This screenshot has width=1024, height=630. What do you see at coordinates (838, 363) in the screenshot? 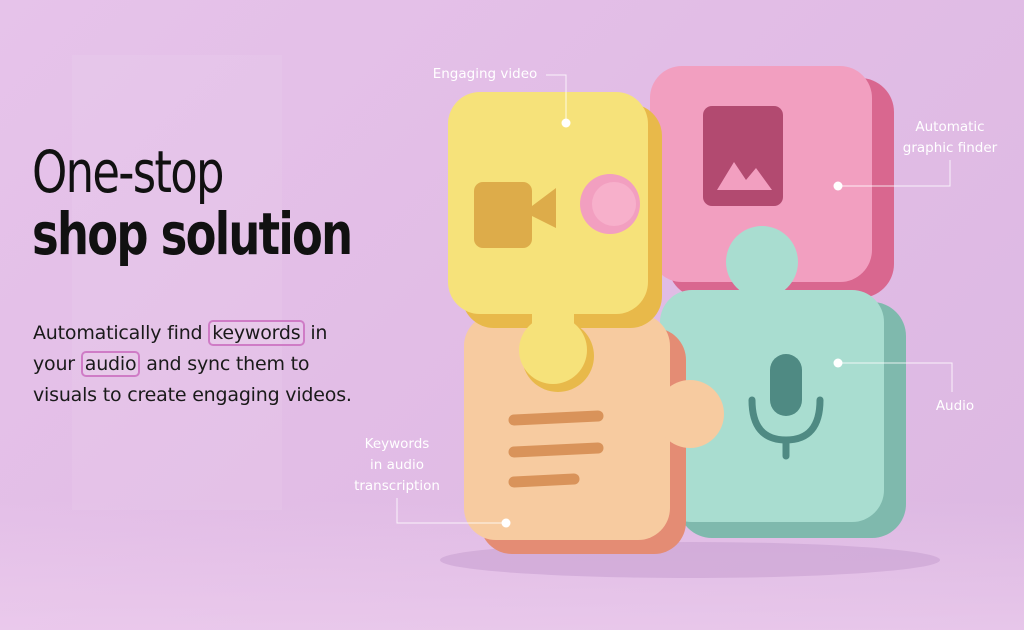
I see `dot-audio` at bounding box center [838, 363].